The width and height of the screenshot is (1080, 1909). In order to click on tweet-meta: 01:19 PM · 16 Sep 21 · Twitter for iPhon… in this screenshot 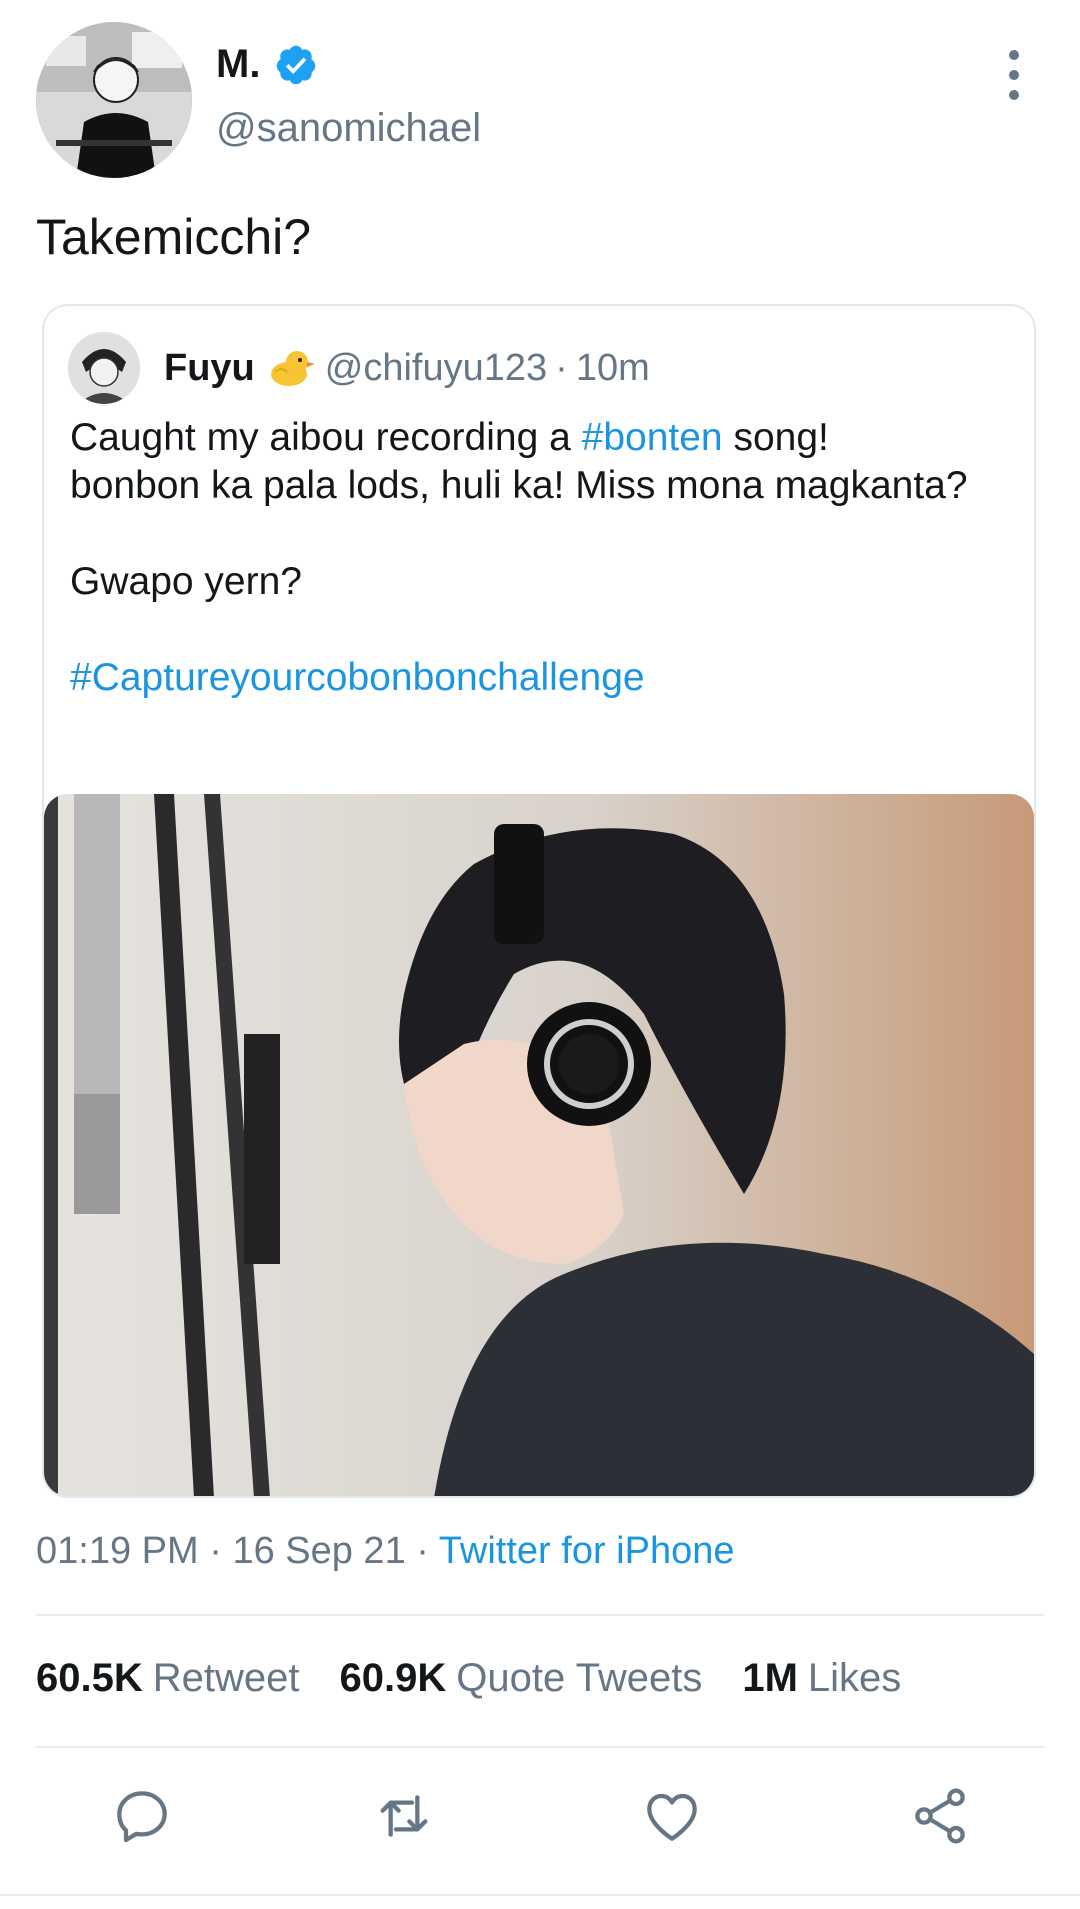, I will do `click(385, 1551)`.